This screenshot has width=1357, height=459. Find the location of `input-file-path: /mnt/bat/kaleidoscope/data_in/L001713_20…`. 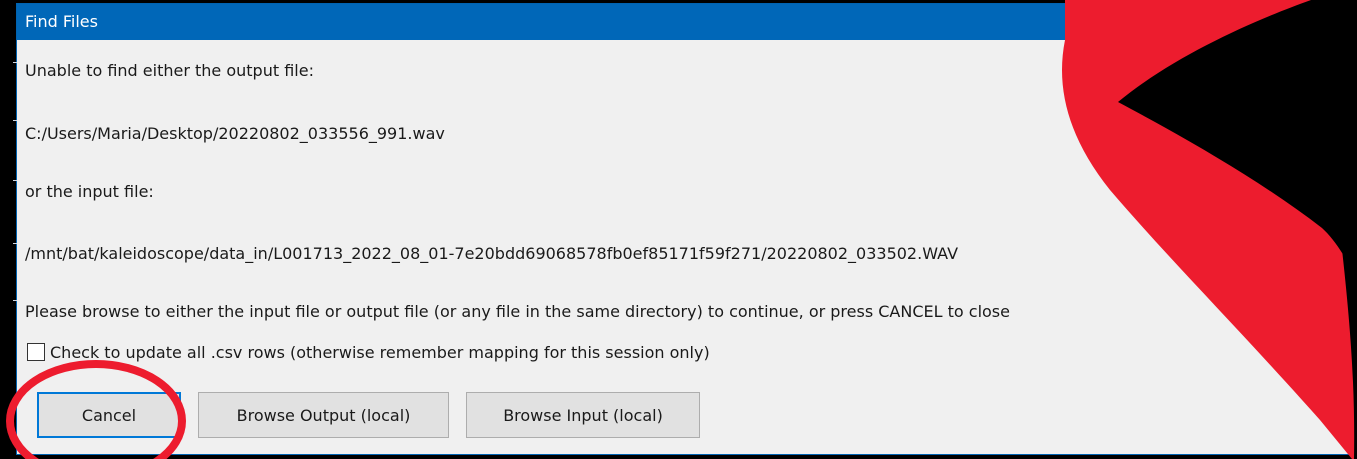

input-file-path: /mnt/bat/kaleidoscope/data_in/L001713_20… is located at coordinates (492, 253).